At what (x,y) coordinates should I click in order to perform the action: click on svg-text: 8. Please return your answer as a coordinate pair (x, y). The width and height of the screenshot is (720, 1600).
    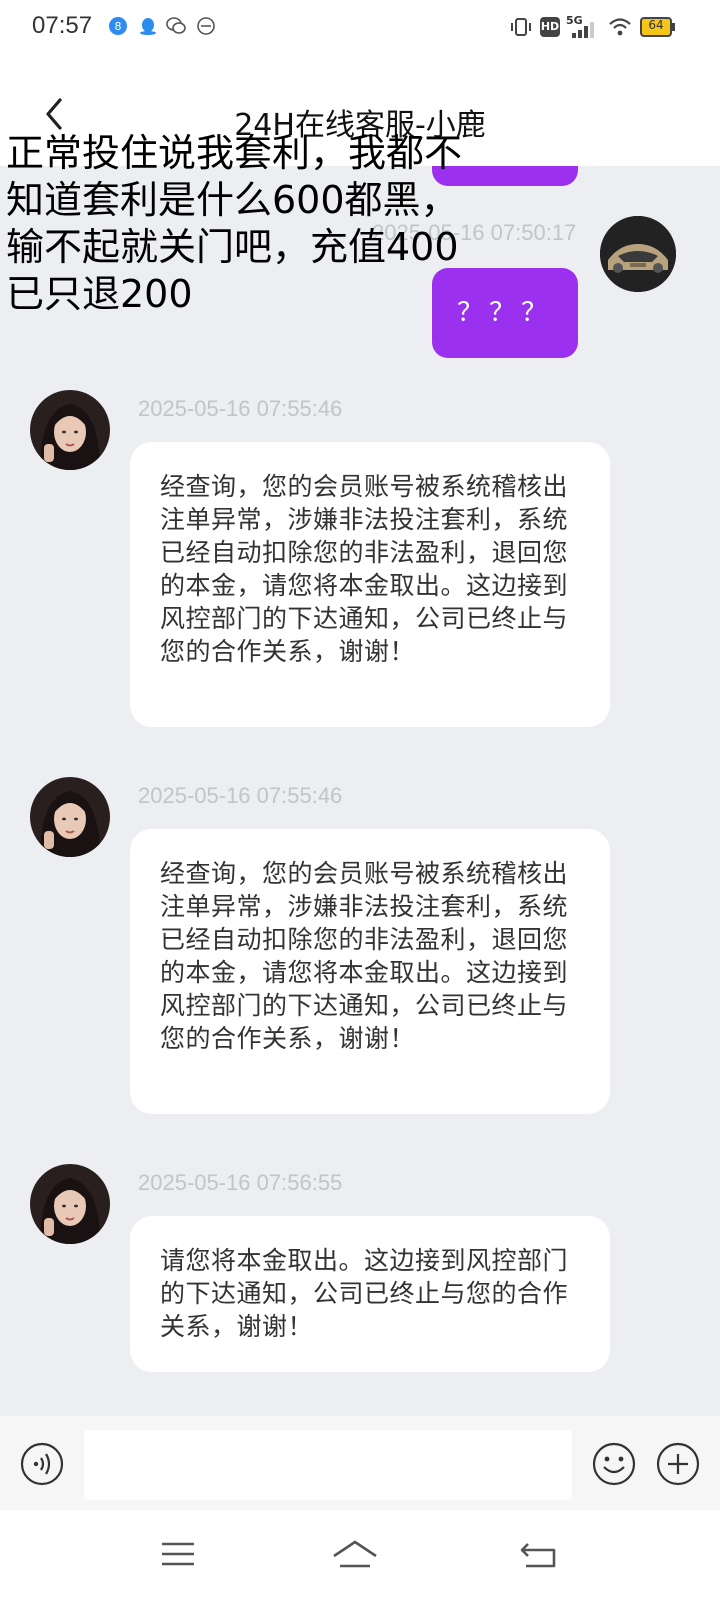
    Looking at the image, I should click on (118, 26).